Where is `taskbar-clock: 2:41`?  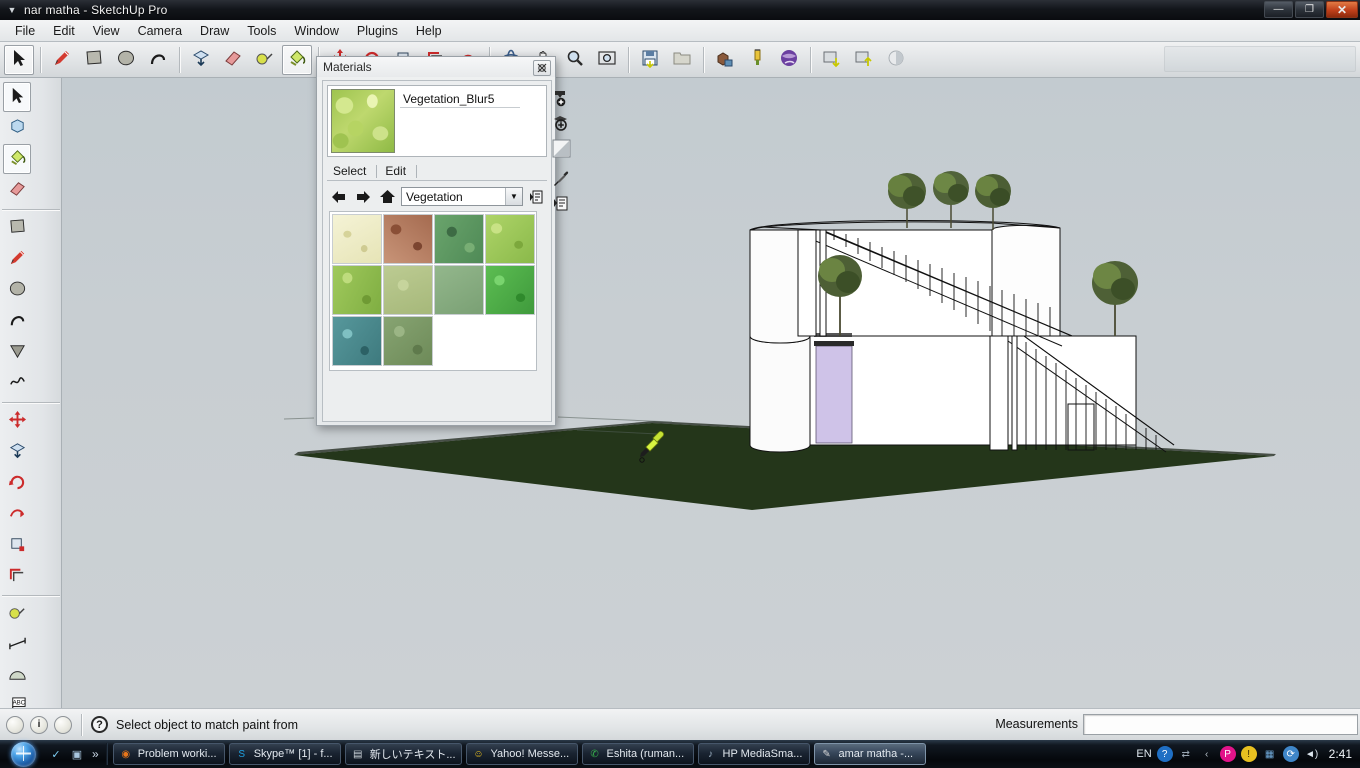 taskbar-clock: 2:41 is located at coordinates (1340, 754).